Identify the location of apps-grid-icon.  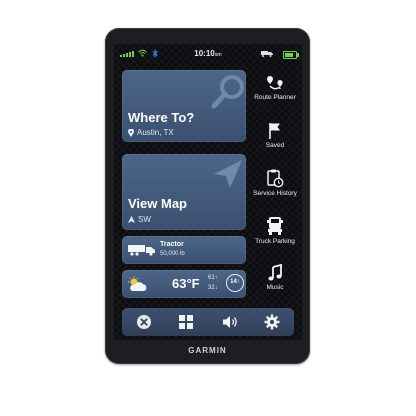
(186, 322).